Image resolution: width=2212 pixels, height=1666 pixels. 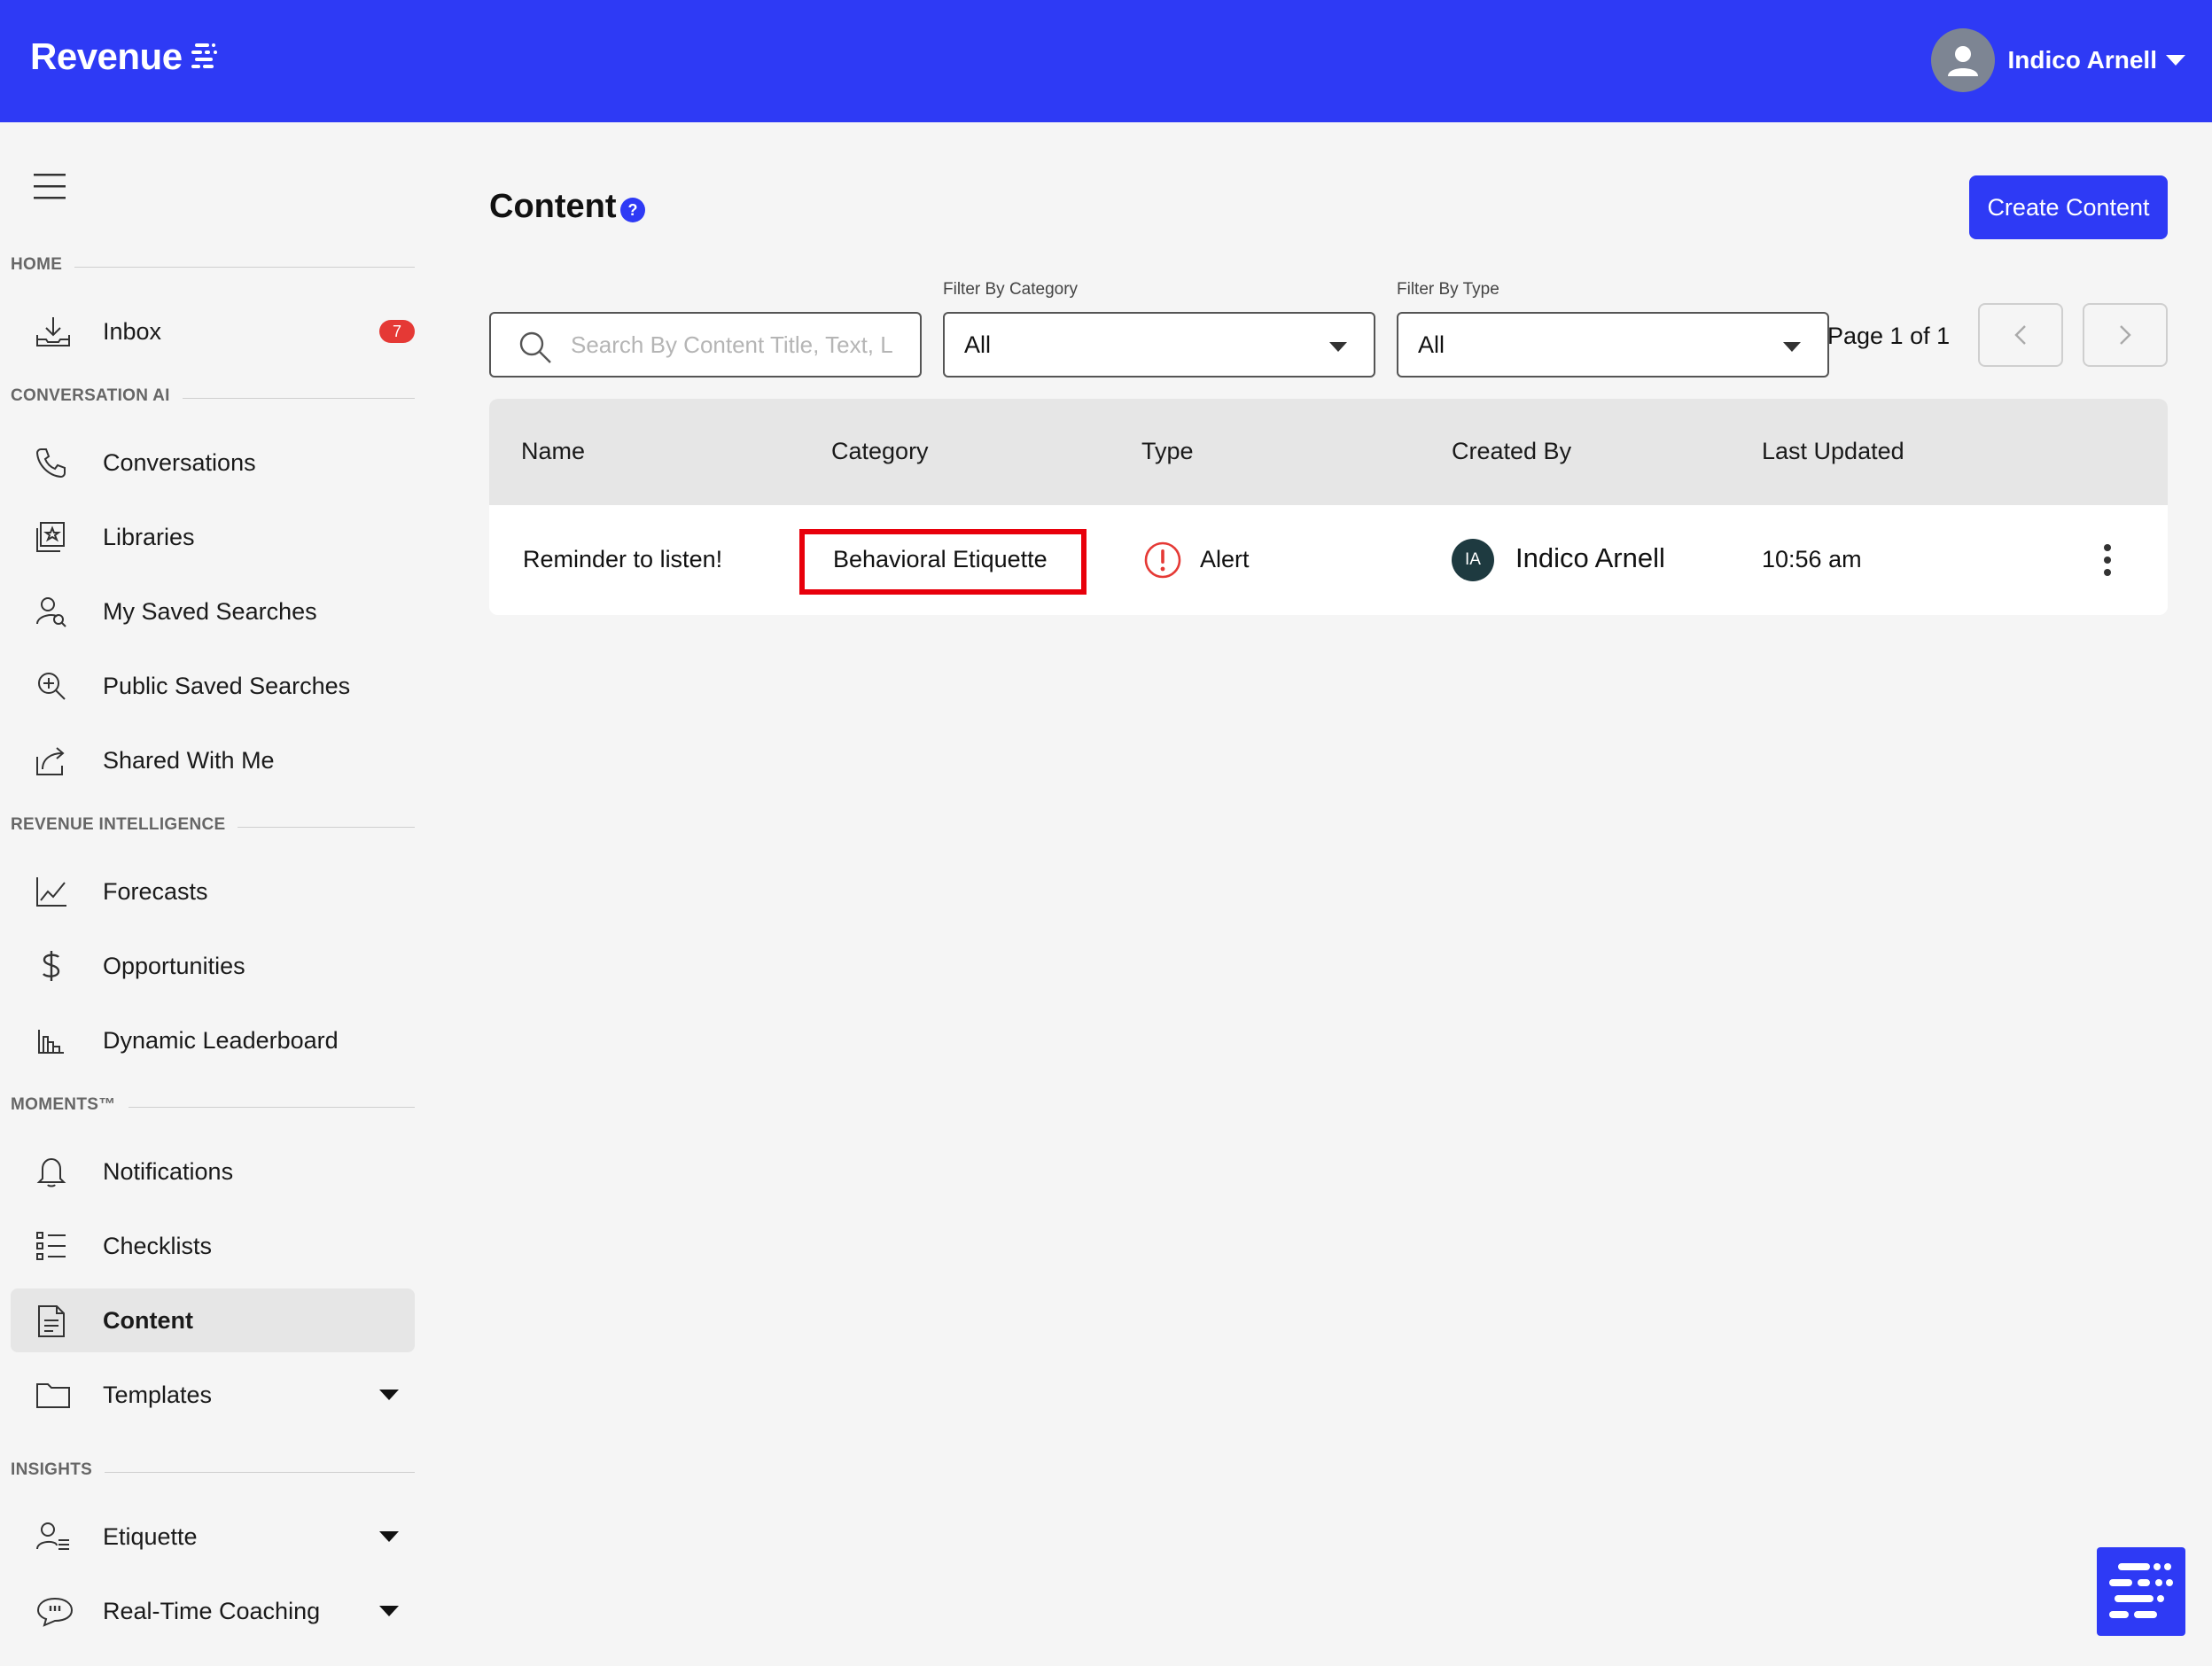 What do you see at coordinates (210, 611) in the screenshot?
I see `sidebar-item-label: My Saved Searches` at bounding box center [210, 611].